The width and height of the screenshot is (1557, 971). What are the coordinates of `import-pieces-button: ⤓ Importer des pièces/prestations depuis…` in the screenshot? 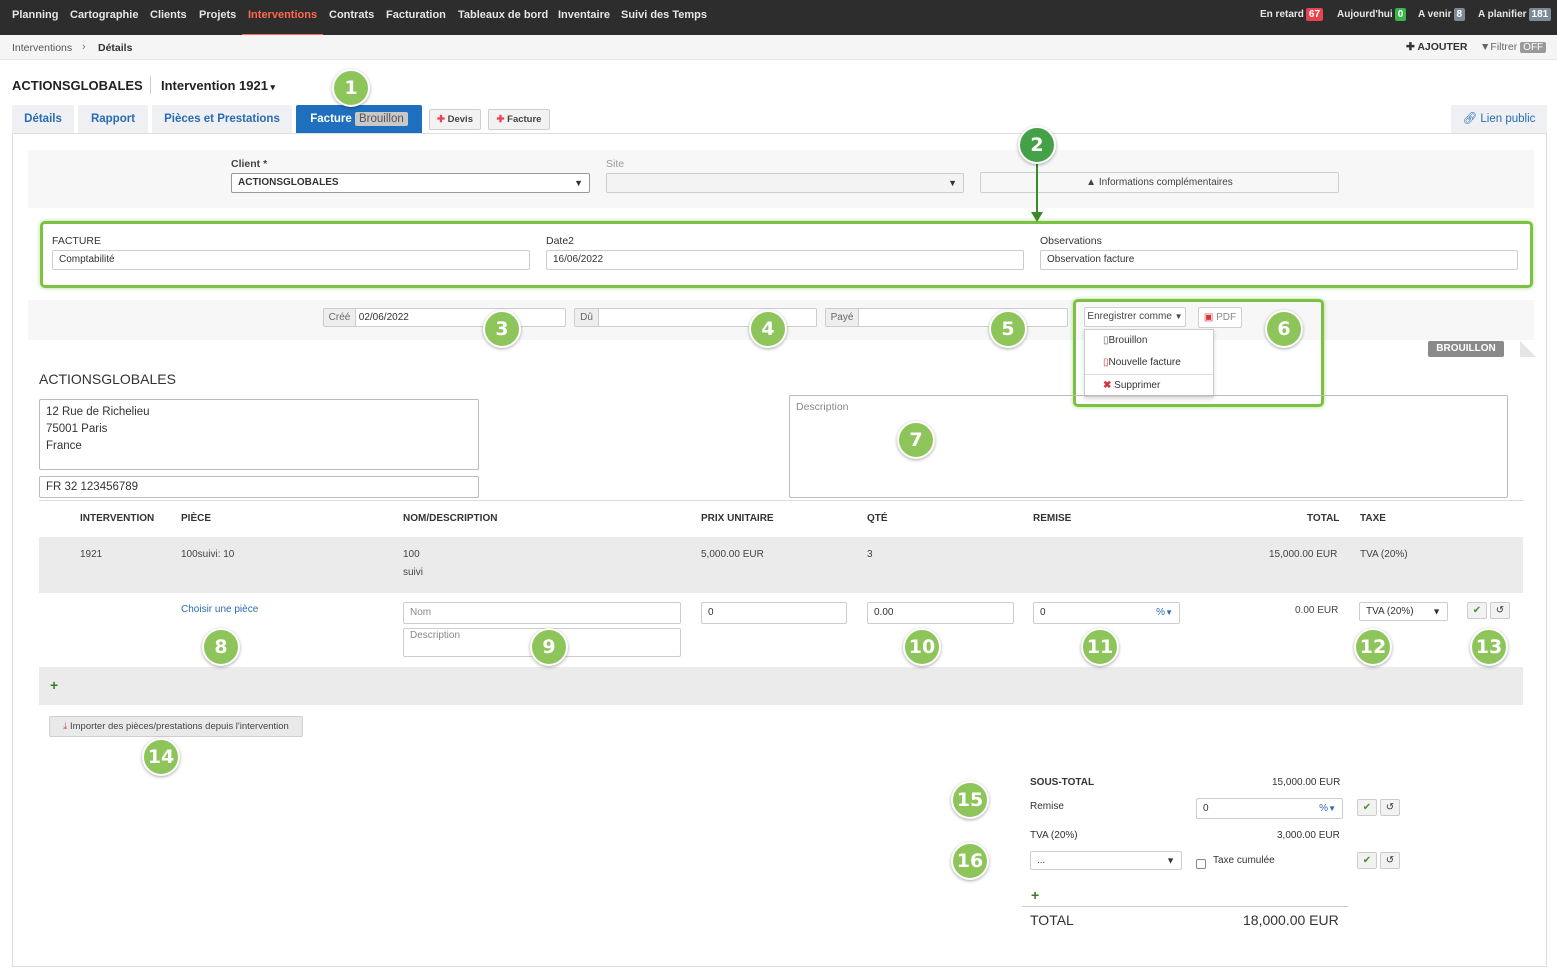 It's located at (176, 726).